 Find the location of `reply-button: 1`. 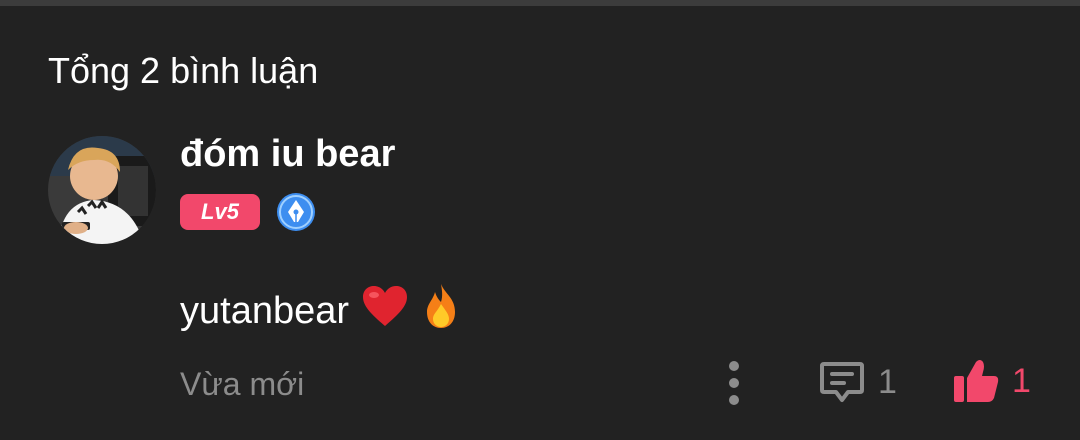

reply-button: 1 is located at coordinates (857, 382).